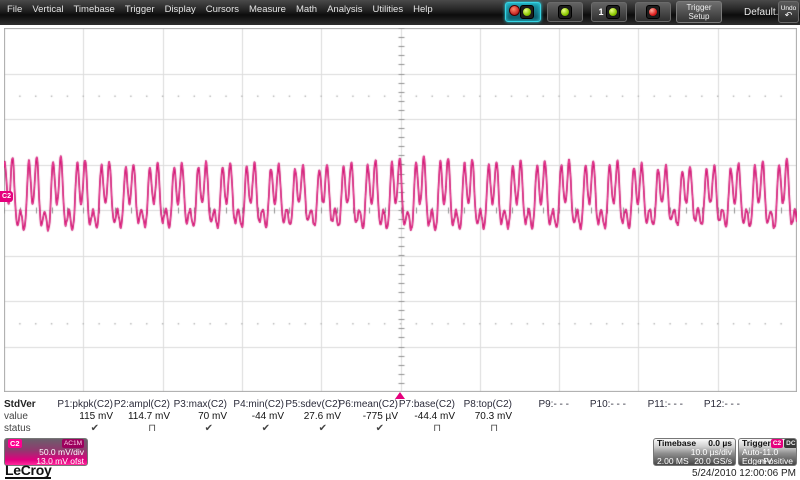  Describe the element at coordinates (140, 9) in the screenshot. I see `menu-trigger: Trigger` at that location.